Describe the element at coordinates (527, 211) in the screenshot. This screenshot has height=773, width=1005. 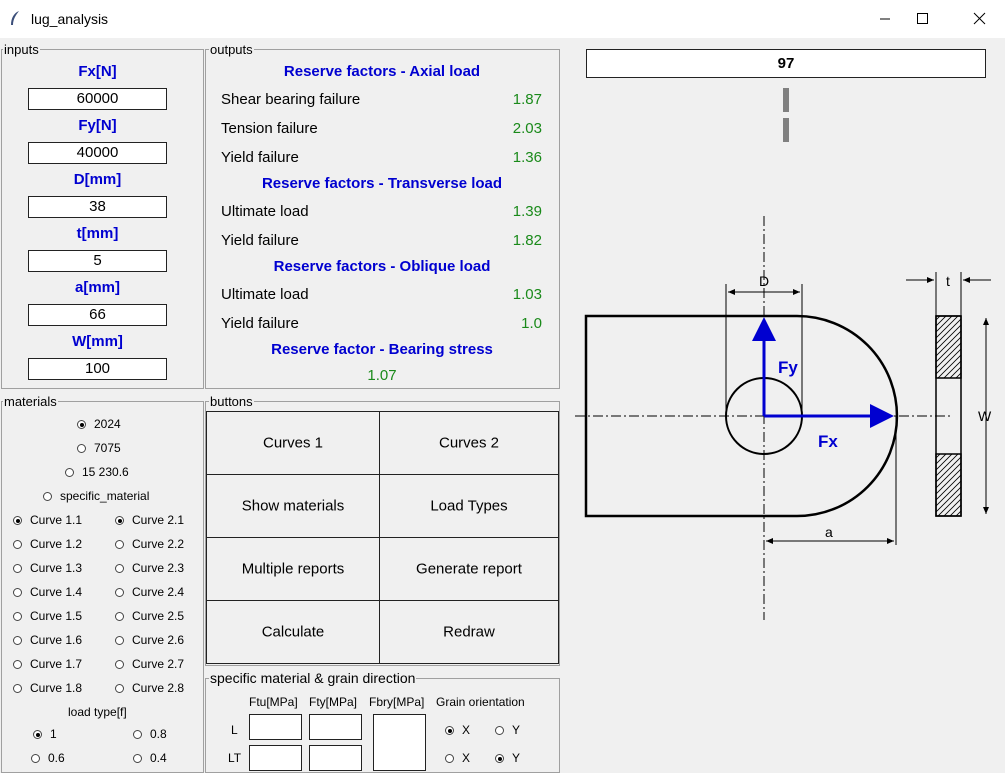
I see `transverse-ultimate-value: 1.39` at that location.